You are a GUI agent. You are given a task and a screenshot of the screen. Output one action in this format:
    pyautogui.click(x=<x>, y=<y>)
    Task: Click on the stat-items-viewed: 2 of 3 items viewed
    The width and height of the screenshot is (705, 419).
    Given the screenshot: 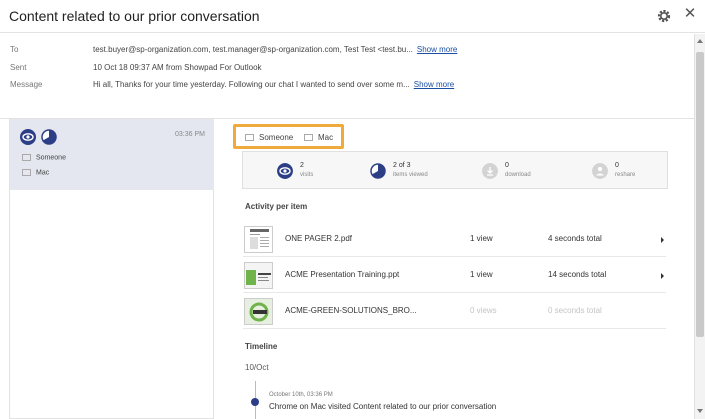 What is the action you would take?
    pyautogui.click(x=420, y=171)
    